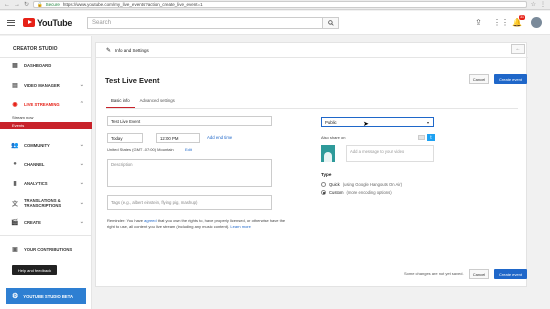 Image resolution: width=550 pixels, height=309 pixels. Describe the element at coordinates (32, 222) in the screenshot. I see `sidebar-item-label: CREATE` at that location.